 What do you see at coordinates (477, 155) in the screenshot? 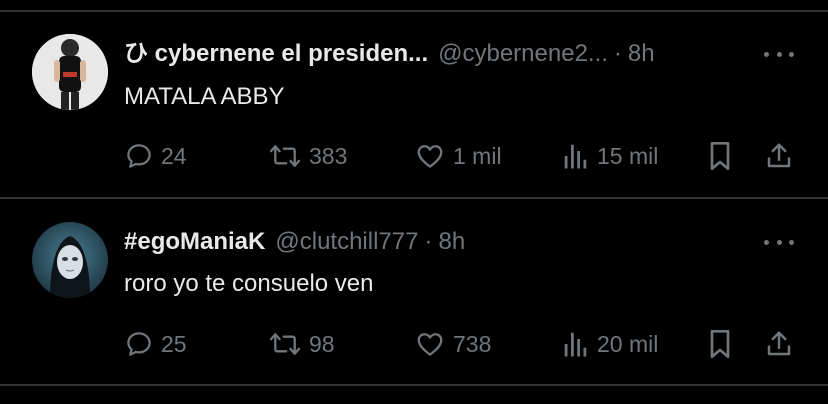
I see `like-count: 1 mil` at bounding box center [477, 155].